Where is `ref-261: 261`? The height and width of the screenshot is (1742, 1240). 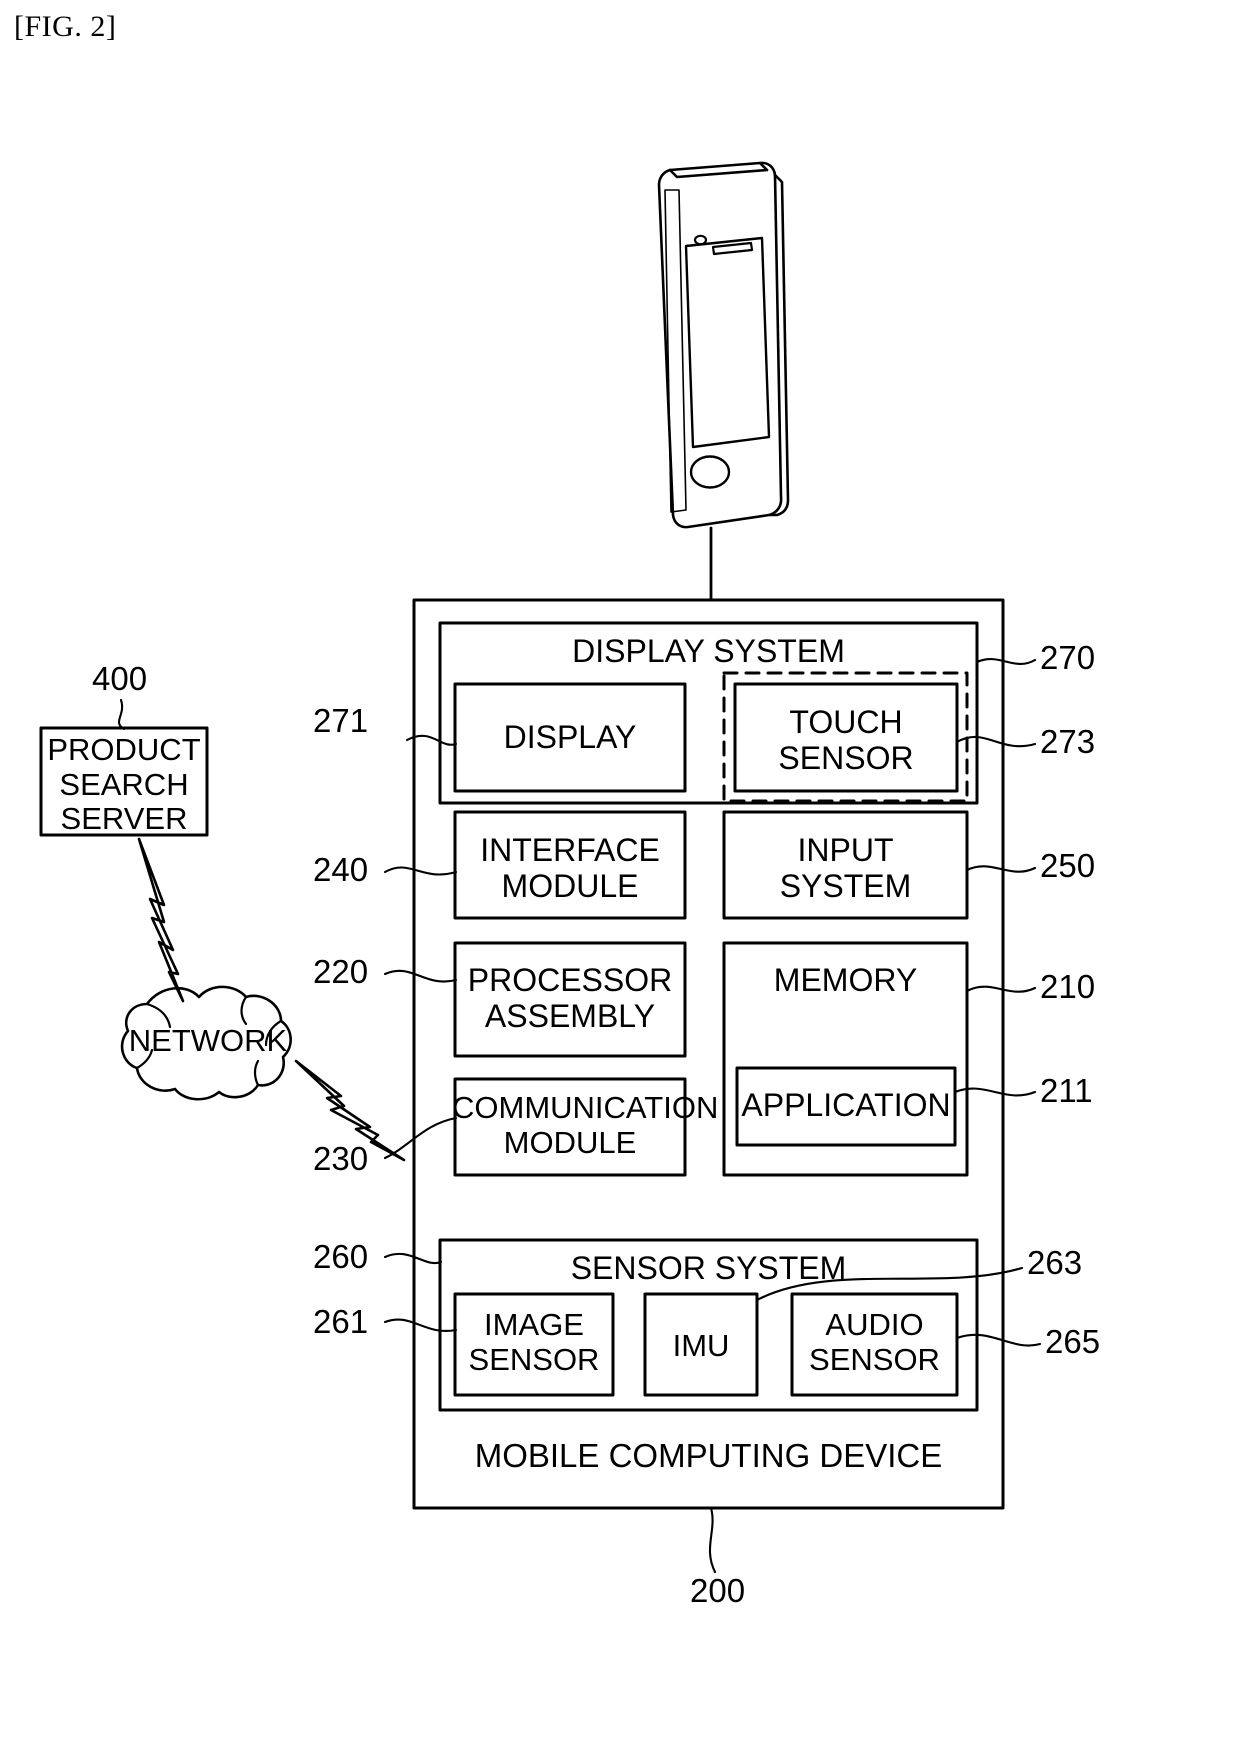 ref-261: 261 is located at coordinates (341, 1321).